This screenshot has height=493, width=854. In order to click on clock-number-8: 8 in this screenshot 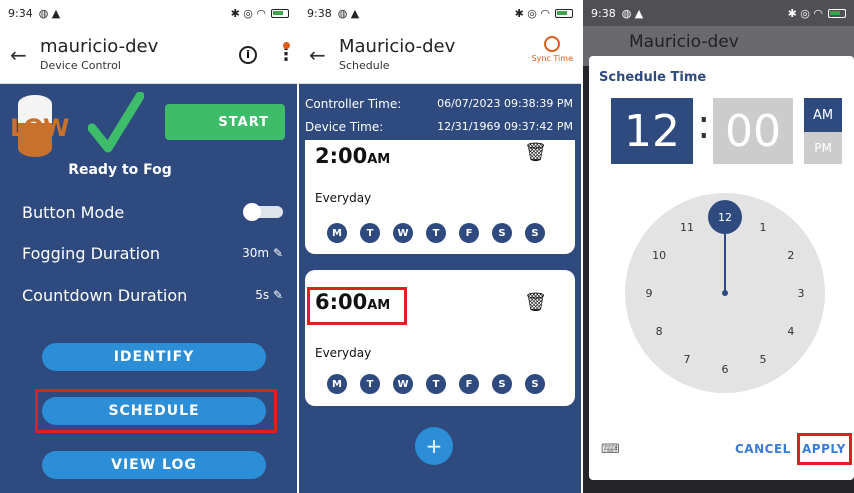, I will do `click(659, 331)`.